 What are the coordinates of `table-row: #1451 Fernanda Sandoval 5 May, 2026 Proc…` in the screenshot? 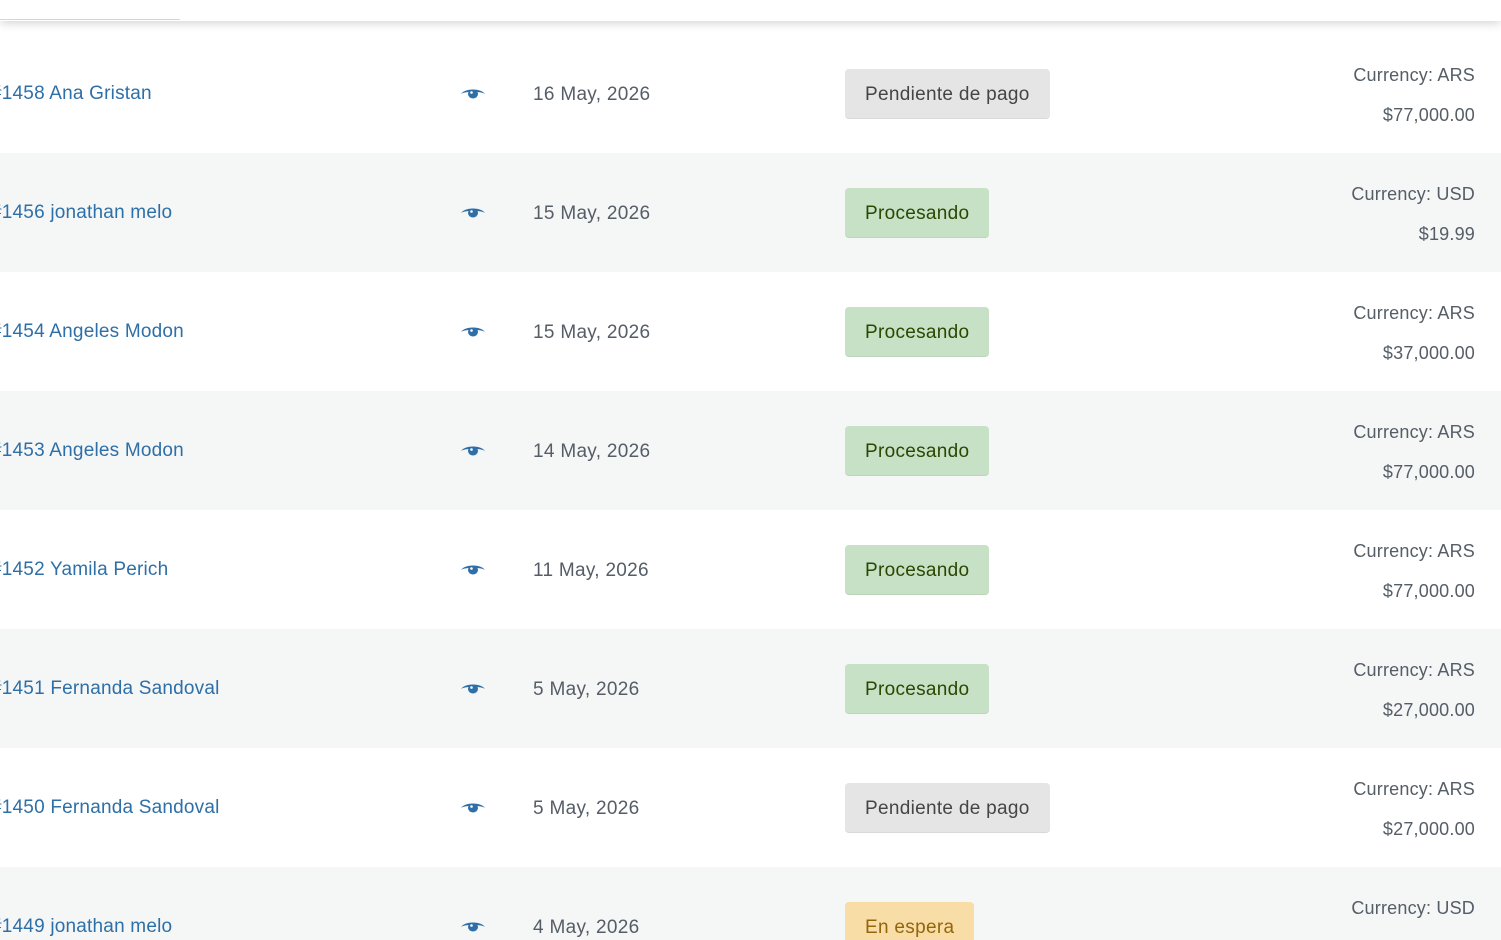 It's located at (750, 688).